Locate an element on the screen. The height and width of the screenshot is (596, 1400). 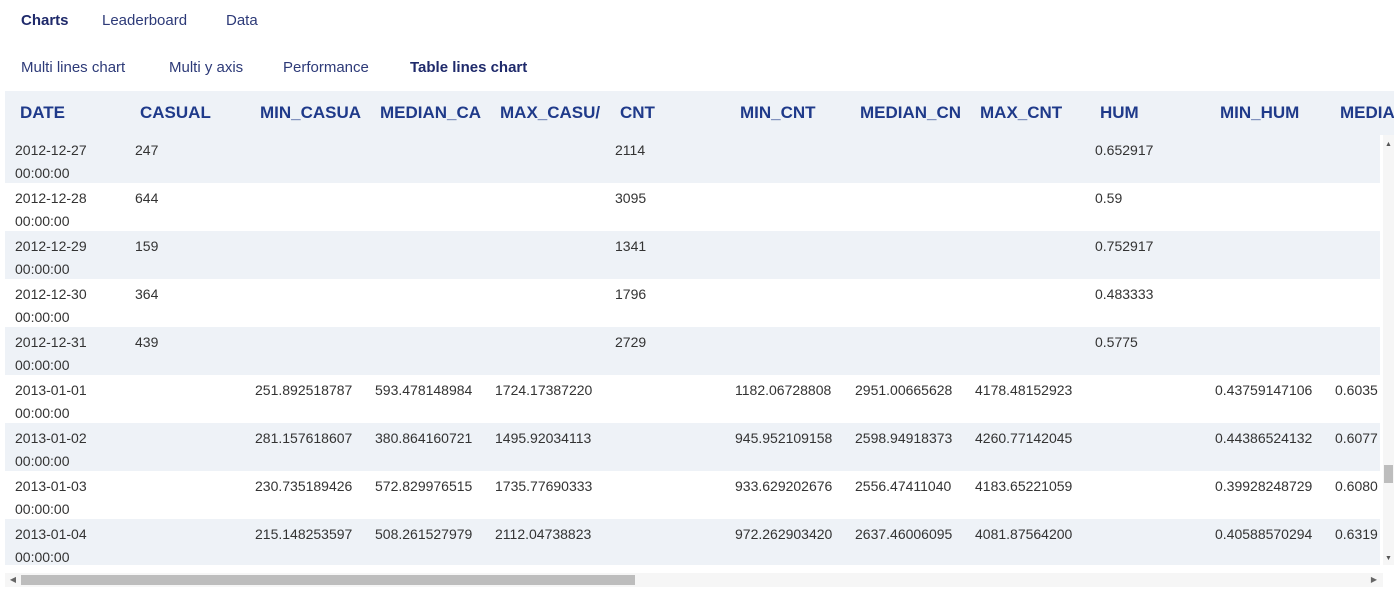
date-cell: 2013-01-01 00:00:00 is located at coordinates (51, 401).